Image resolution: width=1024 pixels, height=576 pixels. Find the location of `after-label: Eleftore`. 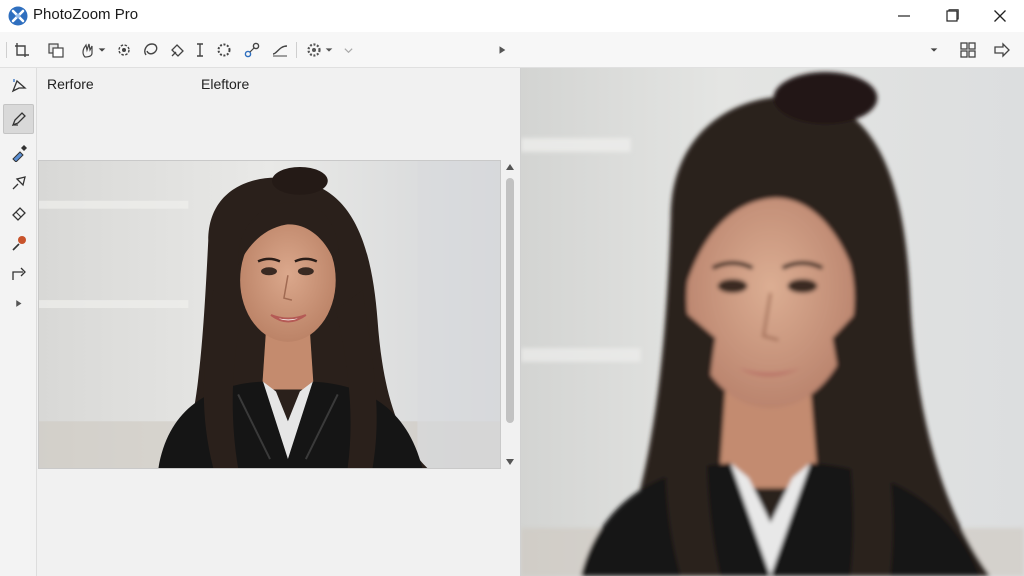

after-label: Eleftore is located at coordinates (225, 84).